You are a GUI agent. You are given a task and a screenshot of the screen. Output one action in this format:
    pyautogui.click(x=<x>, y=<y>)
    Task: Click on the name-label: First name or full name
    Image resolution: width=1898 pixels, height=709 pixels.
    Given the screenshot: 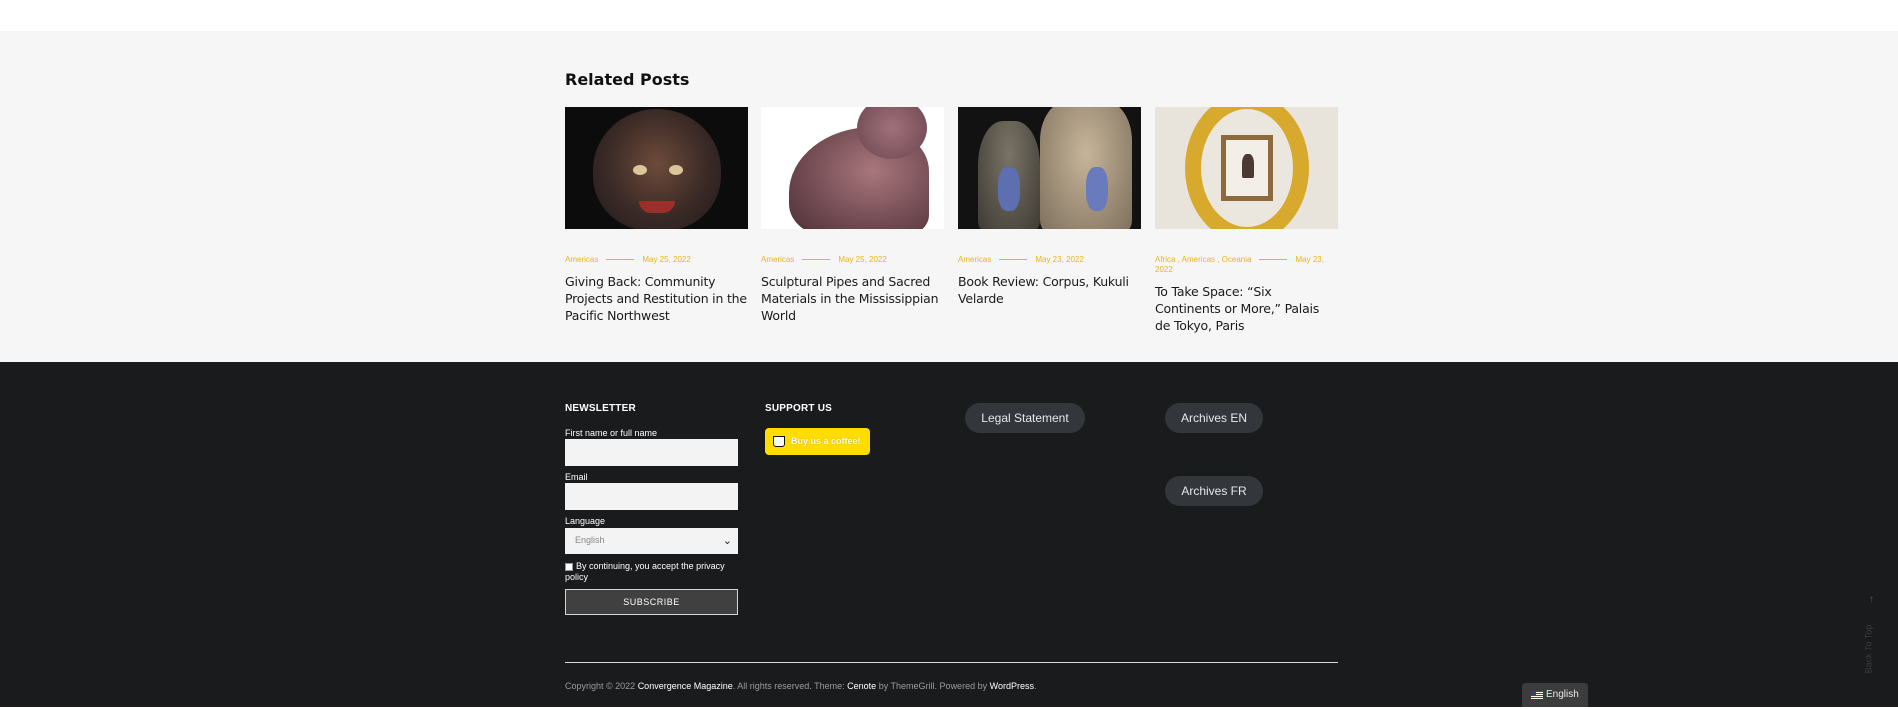 What is the action you would take?
    pyautogui.click(x=611, y=433)
    